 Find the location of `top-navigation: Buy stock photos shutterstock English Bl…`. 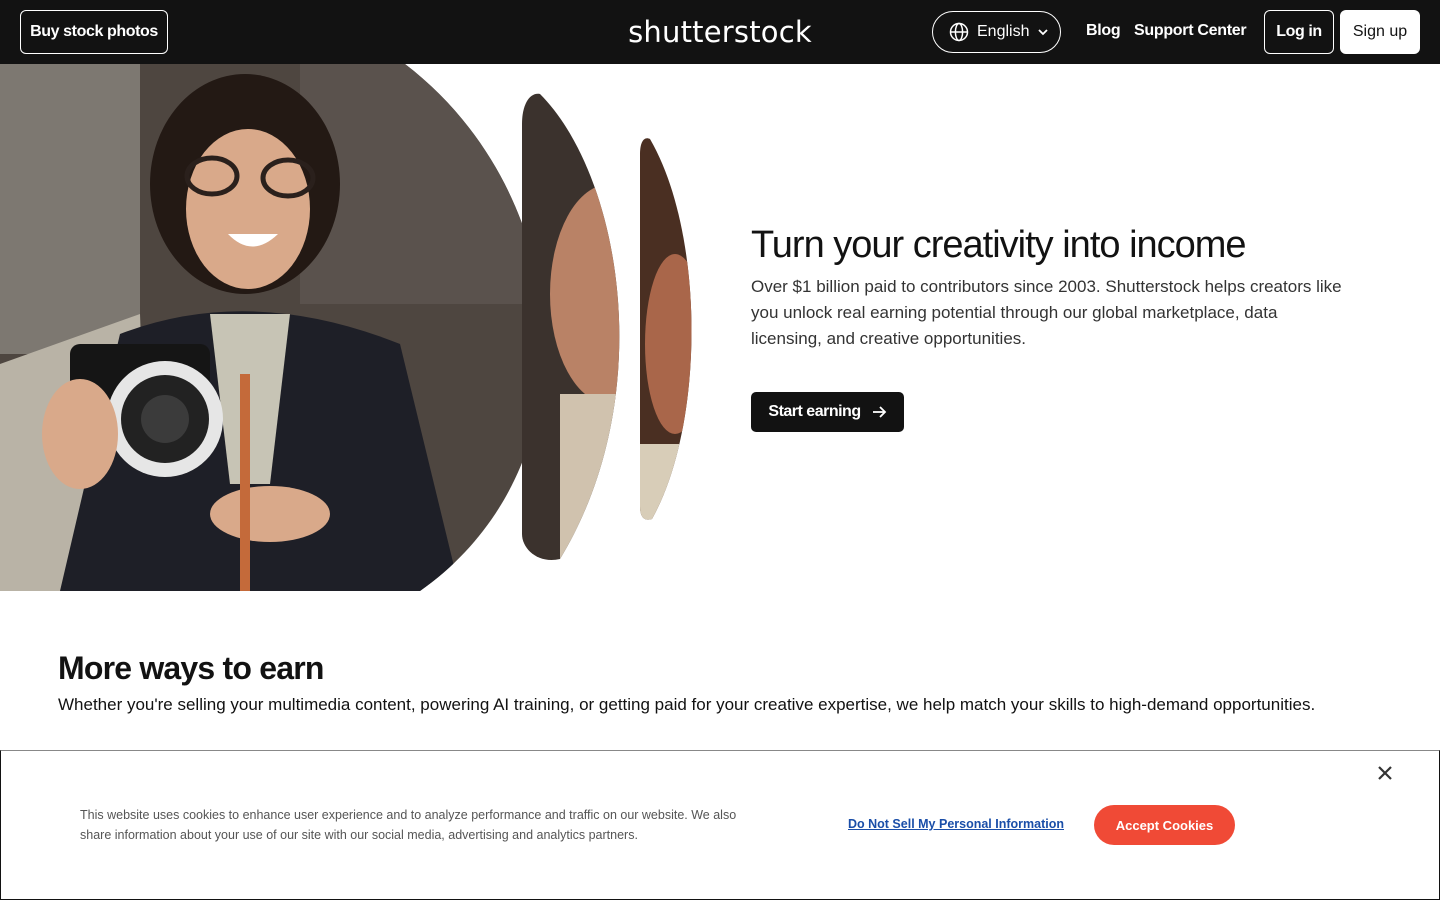

top-navigation: Buy stock photos shutterstock English Bl… is located at coordinates (720, 32).